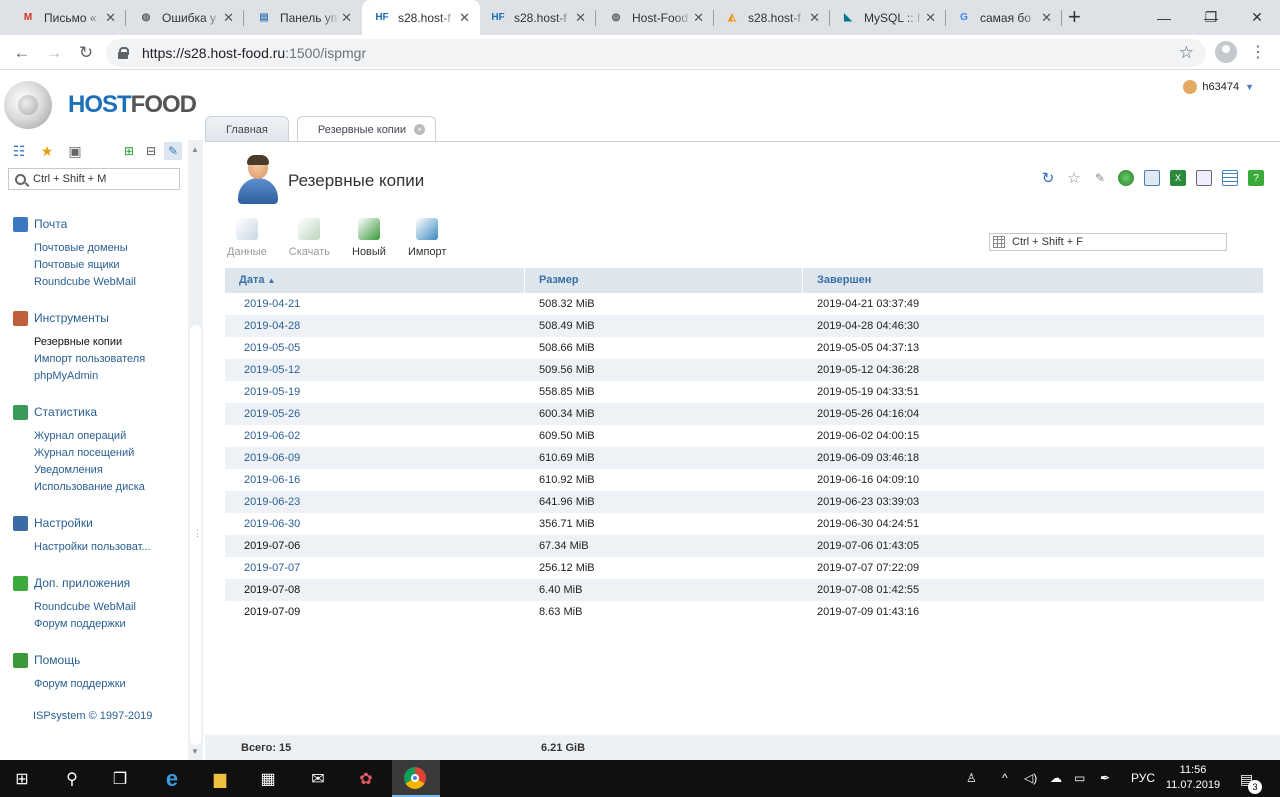  Describe the element at coordinates (366, 129) in the screenshot. I see `tab-backups: Резервные копии ×` at that location.